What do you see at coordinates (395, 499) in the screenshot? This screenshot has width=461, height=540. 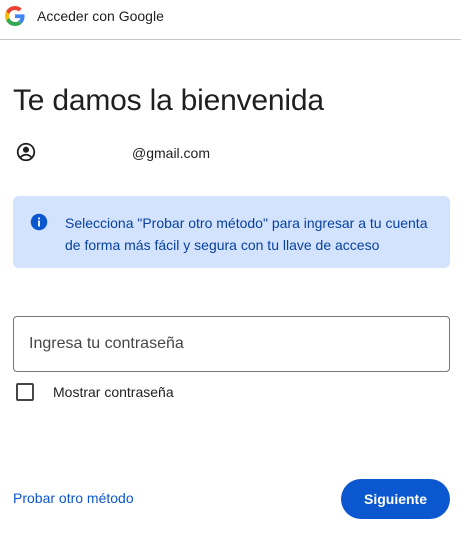 I see `next-button: Siguiente` at bounding box center [395, 499].